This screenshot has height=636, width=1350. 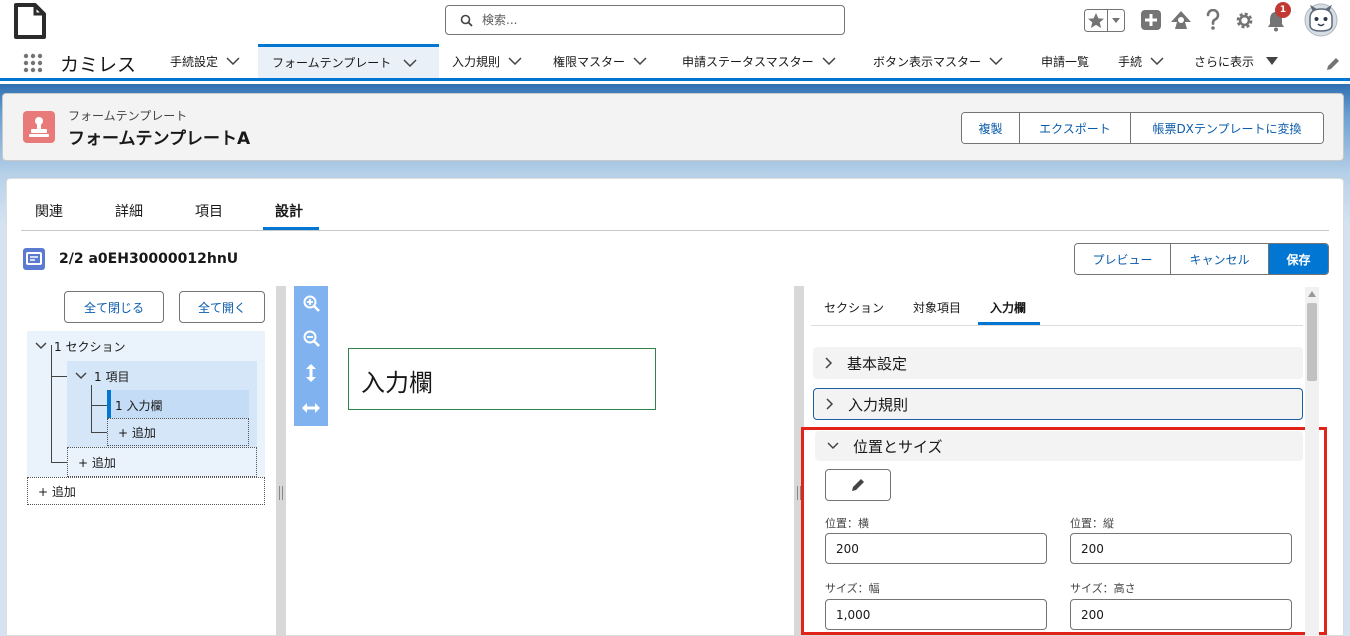 I want to click on export-button: エクスポート, so click(x=1075, y=128).